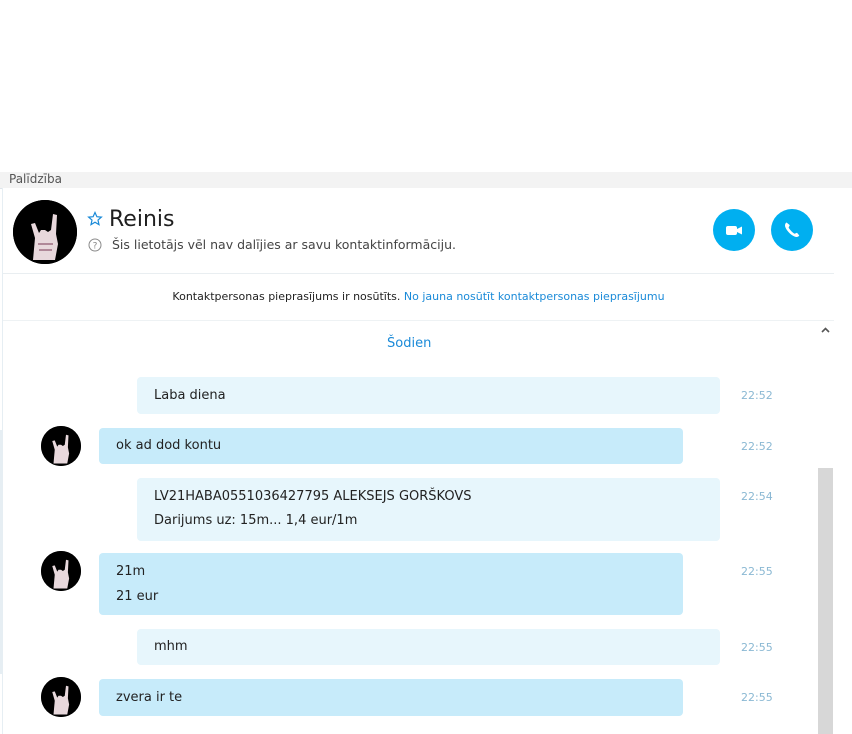 This screenshot has height=734, width=852. I want to click on message-bubble: mhm, so click(428, 647).